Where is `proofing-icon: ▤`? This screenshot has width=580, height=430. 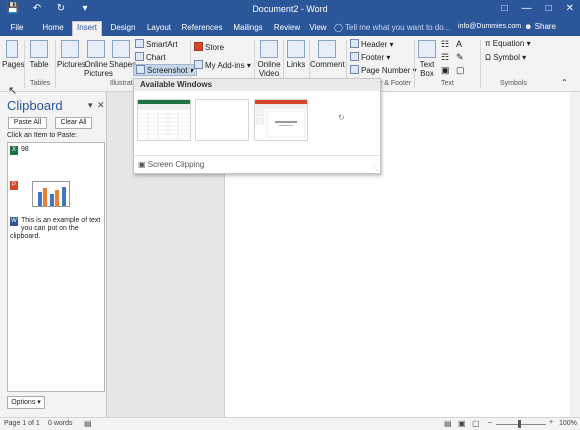
proofing-icon: ▤ is located at coordinates (88, 423).